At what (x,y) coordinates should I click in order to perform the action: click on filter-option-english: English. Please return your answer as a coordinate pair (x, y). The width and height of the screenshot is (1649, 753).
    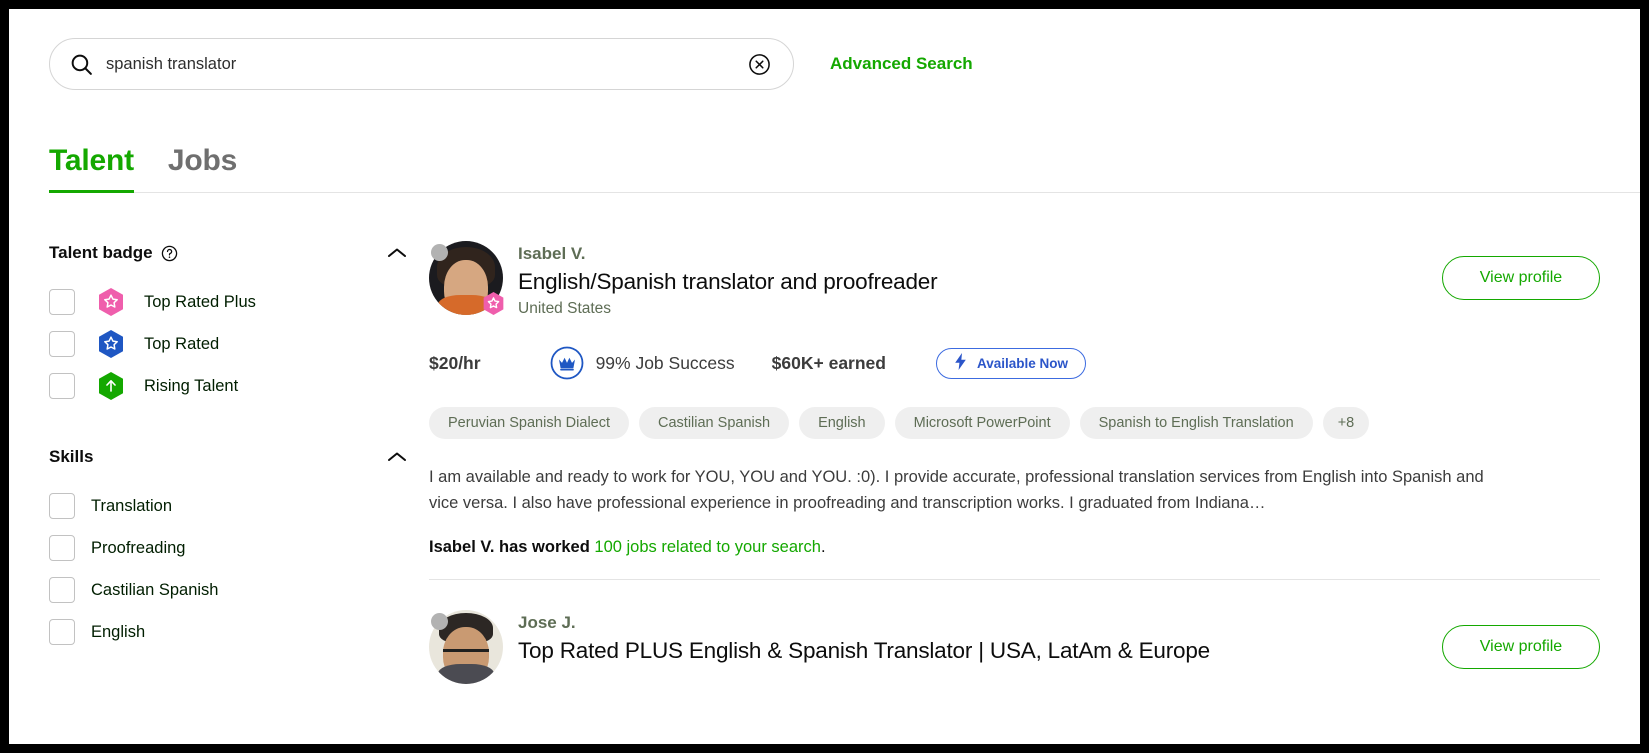
    Looking at the image, I should click on (239, 632).